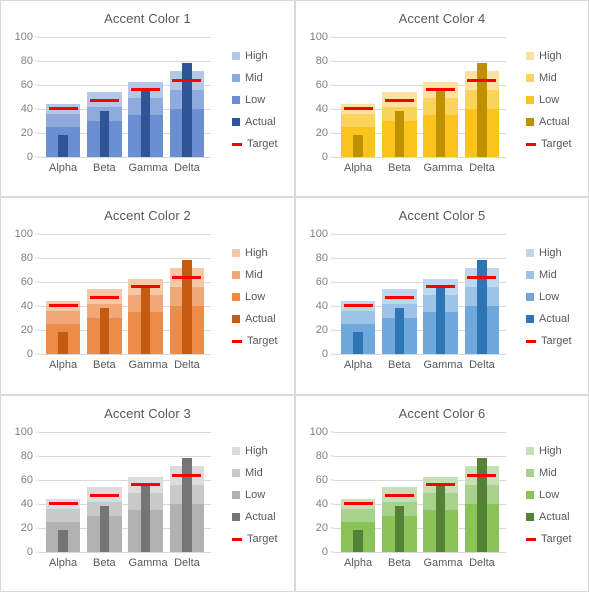  Describe the element at coordinates (318, 37) in the screenshot. I see `y-axis-tick-label: 100` at that location.